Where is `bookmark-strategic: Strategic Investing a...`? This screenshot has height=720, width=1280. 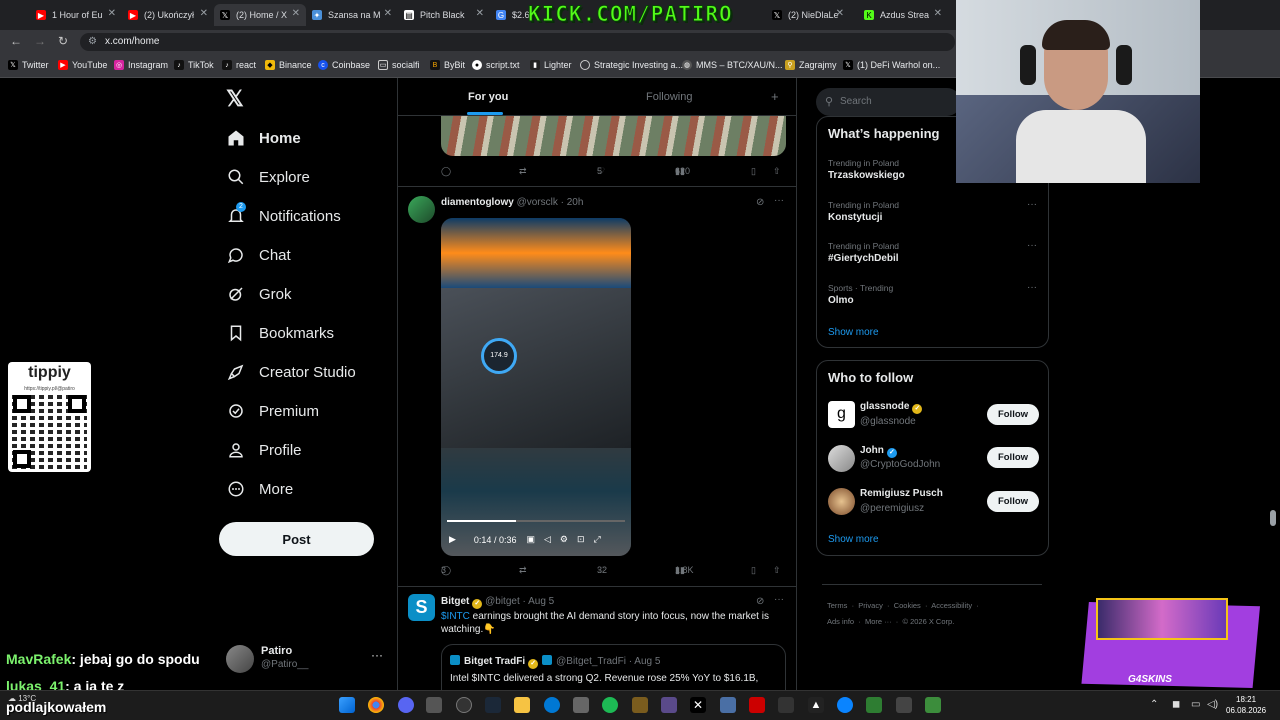 bookmark-strategic: Strategic Investing a... is located at coordinates (631, 65).